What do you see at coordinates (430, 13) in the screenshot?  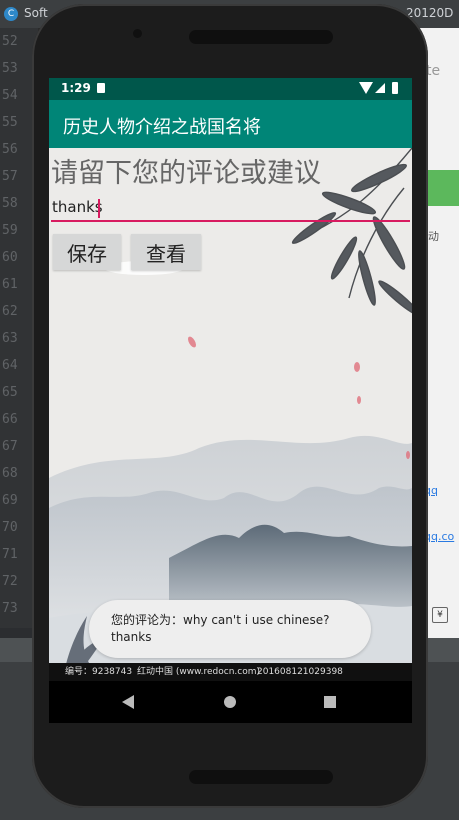 I see `ide-file-id: 20120D` at bounding box center [430, 13].